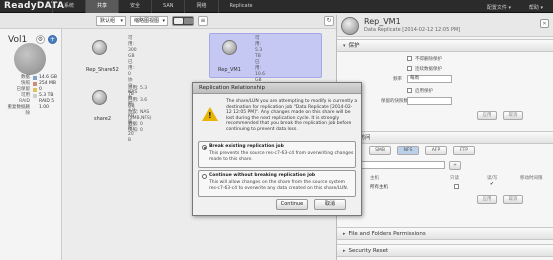 The image size is (553, 260). What do you see at coordinates (429, 101) in the screenshot?
I see `snapshots-input` at bounding box center [429, 101].